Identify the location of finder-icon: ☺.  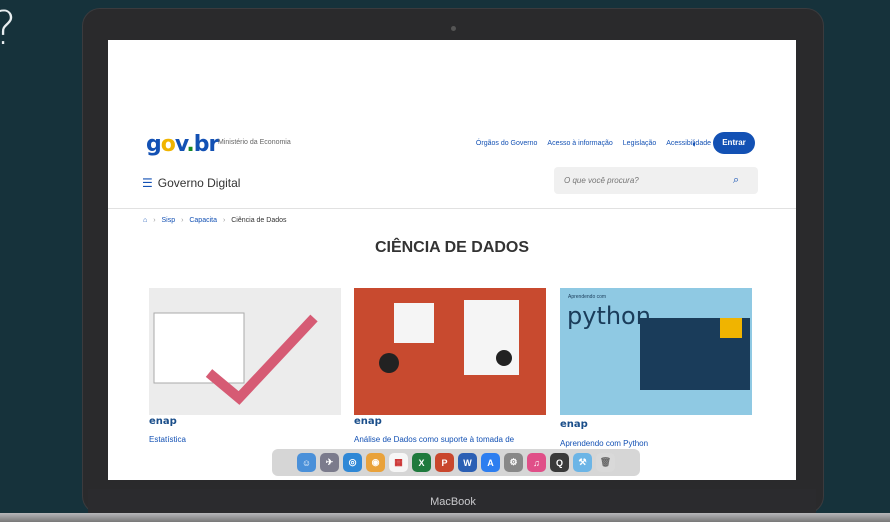
(306, 462).